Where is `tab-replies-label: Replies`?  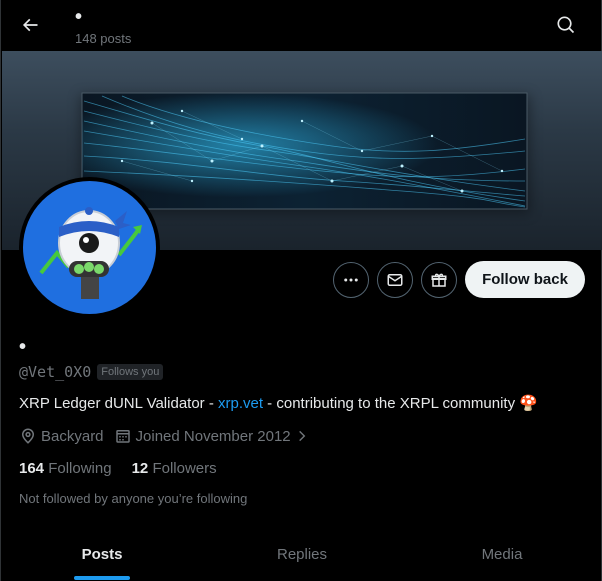
tab-replies-label: Replies is located at coordinates (302, 554).